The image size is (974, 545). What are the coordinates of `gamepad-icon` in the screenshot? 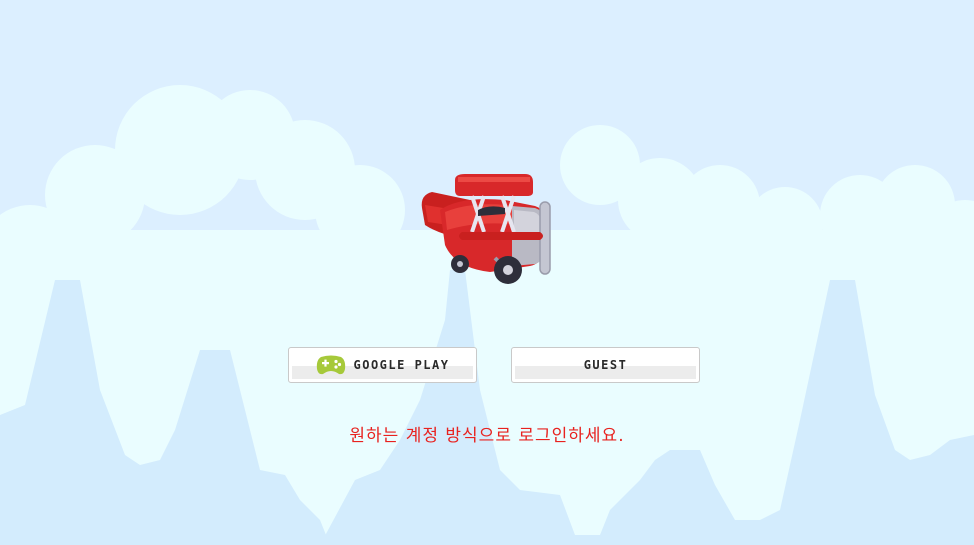 It's located at (330, 365).